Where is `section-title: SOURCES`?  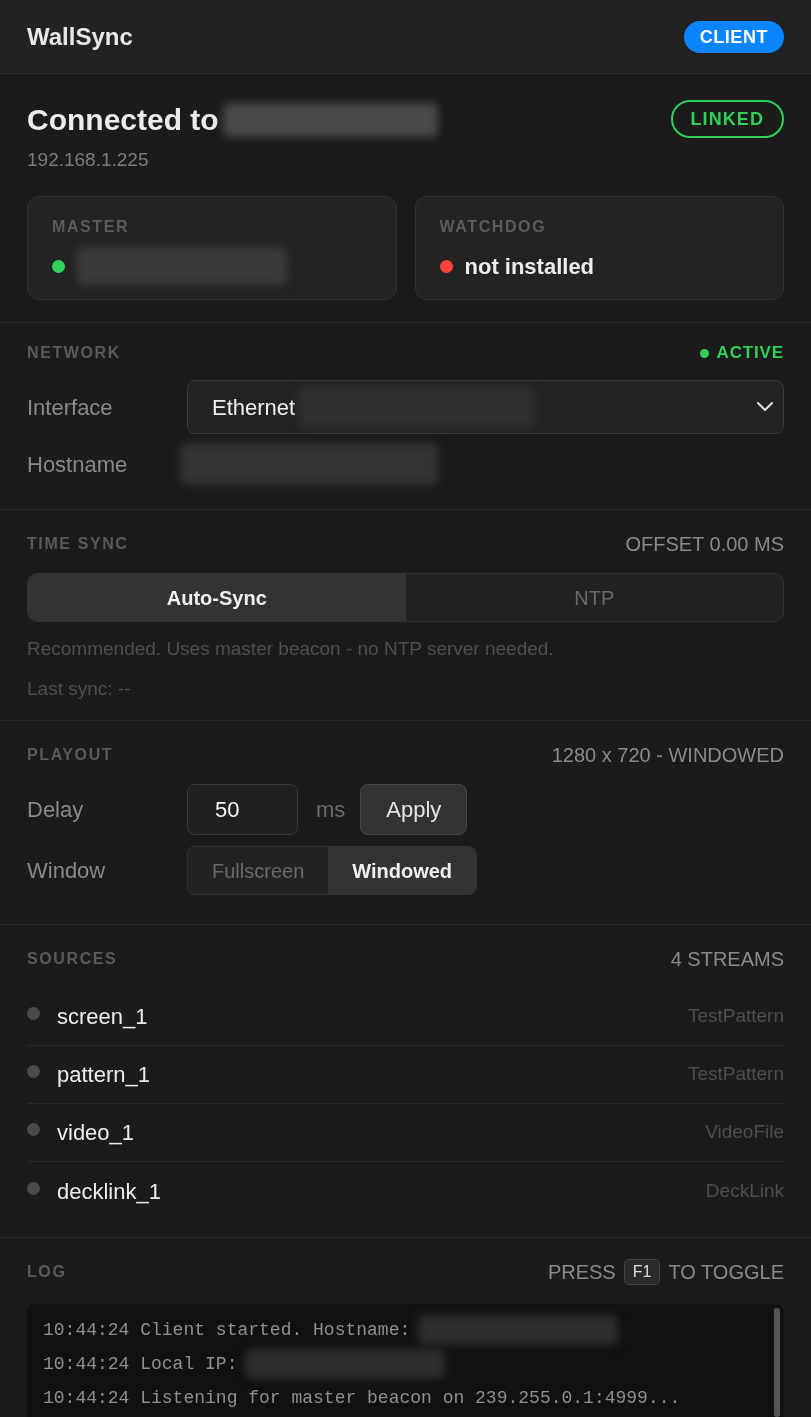 section-title: SOURCES is located at coordinates (72, 959).